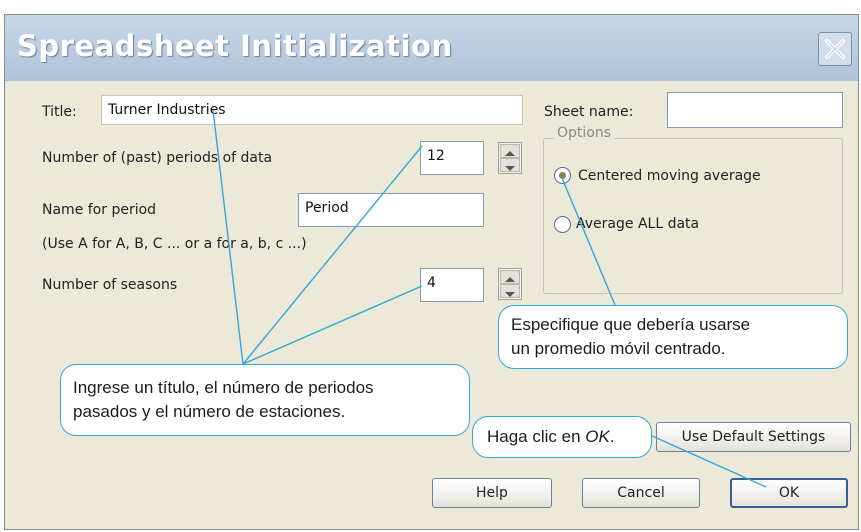 The width and height of the screenshot is (861, 532). What do you see at coordinates (637, 224) in the screenshot?
I see `average-all-label: Average ALL data` at bounding box center [637, 224].